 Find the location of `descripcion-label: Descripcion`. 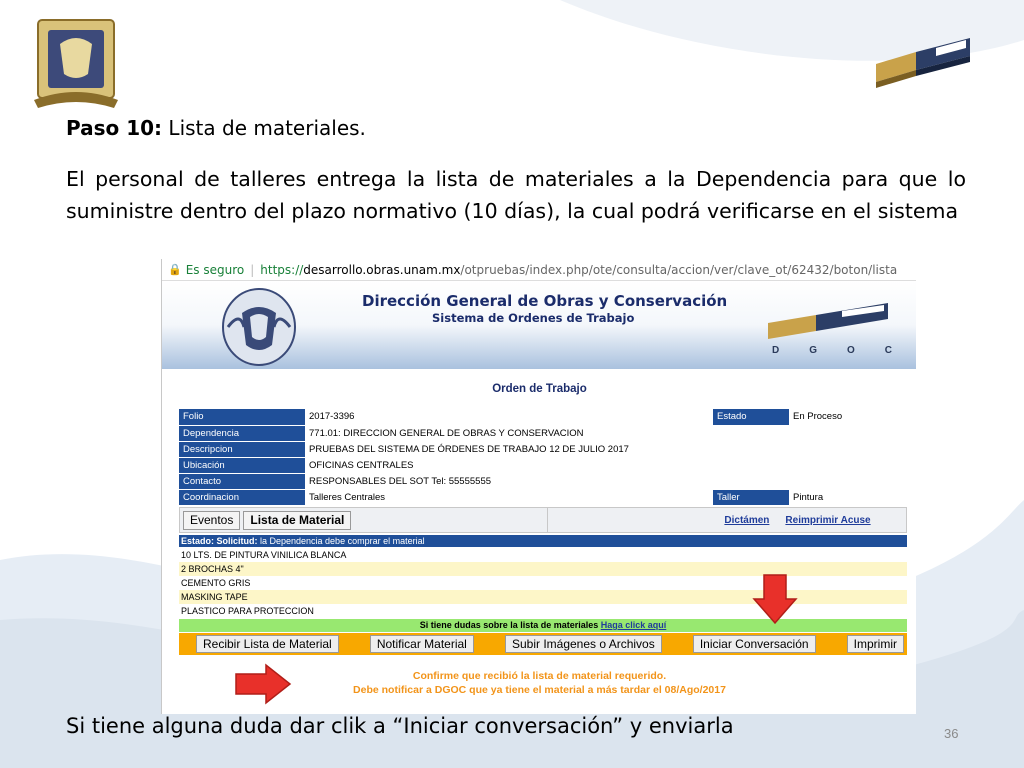

descripcion-label: Descripcion is located at coordinates (242, 449).